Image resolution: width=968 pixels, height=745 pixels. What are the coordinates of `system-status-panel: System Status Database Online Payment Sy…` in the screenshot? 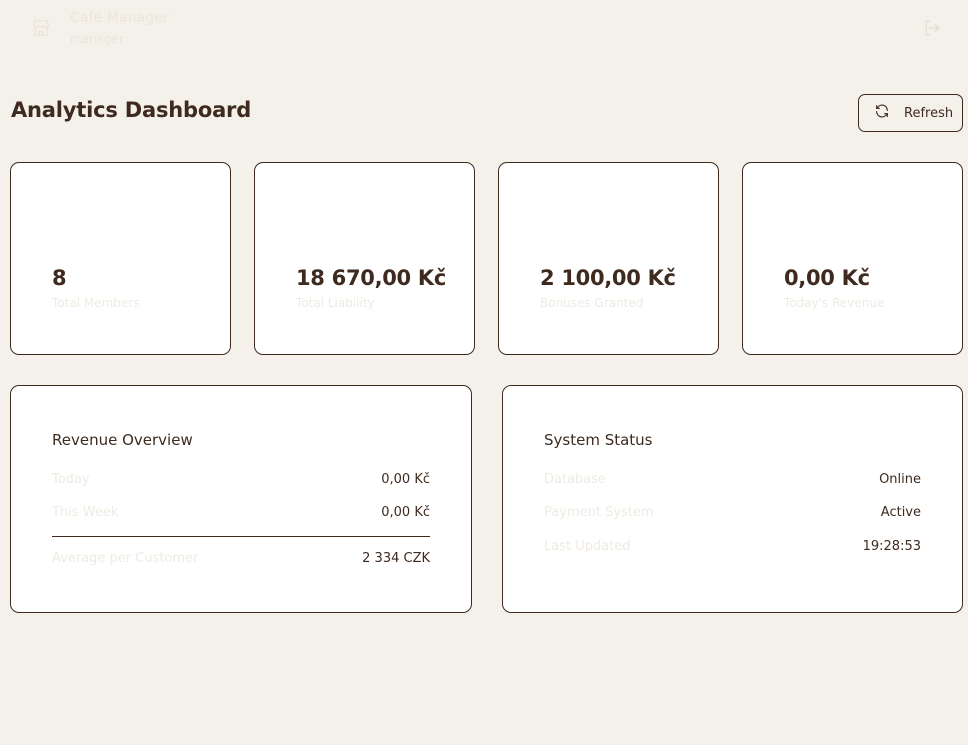 It's located at (732, 499).